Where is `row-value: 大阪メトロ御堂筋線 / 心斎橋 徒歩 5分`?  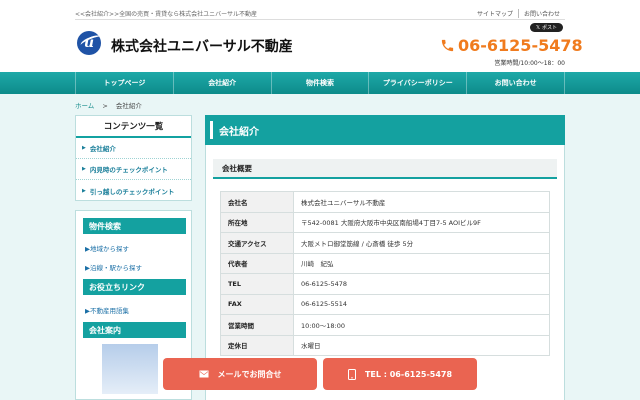 row-value: 大阪メトロ御堂筋線 / 心斎橋 徒歩 5分 is located at coordinates (421, 243).